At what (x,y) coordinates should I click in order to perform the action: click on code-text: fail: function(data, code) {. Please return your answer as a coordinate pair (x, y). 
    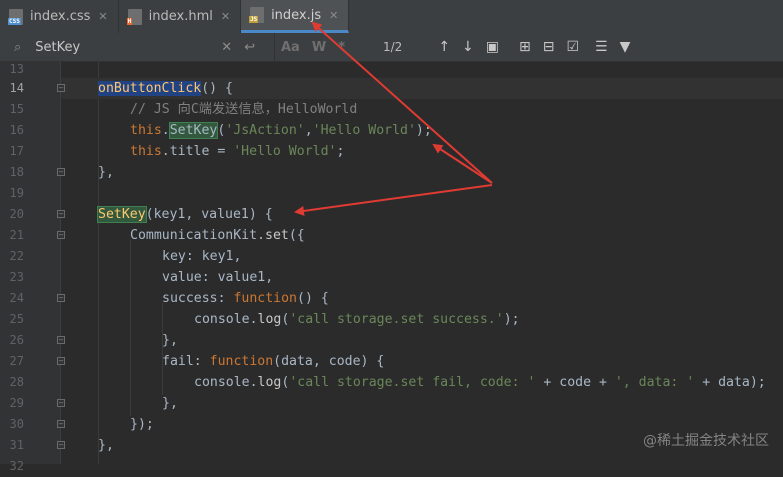
    Looking at the image, I should click on (273, 361).